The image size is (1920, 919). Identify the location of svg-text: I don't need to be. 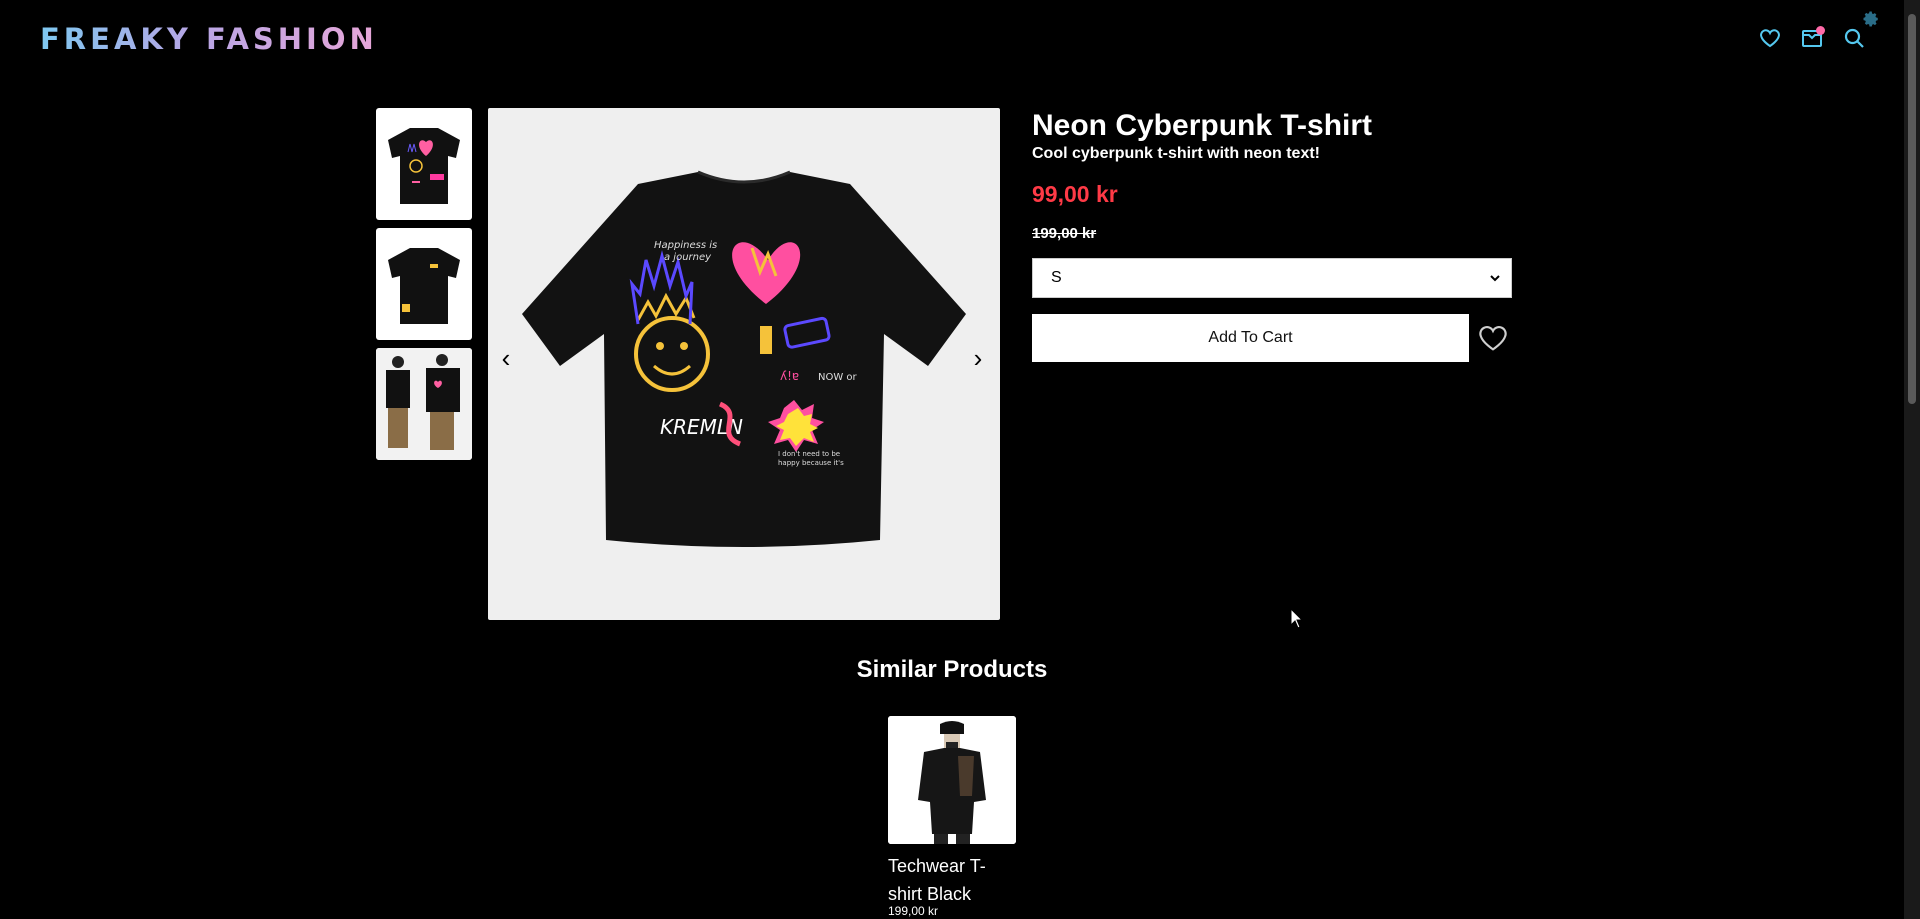
(809, 454).